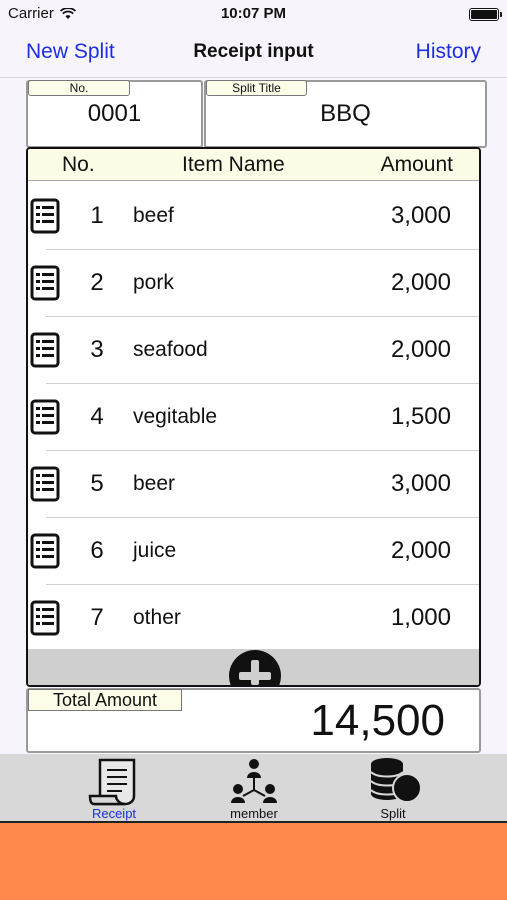 Image resolution: width=507 pixels, height=900 pixels. What do you see at coordinates (170, 349) in the screenshot?
I see `row-item-name: seafood` at bounding box center [170, 349].